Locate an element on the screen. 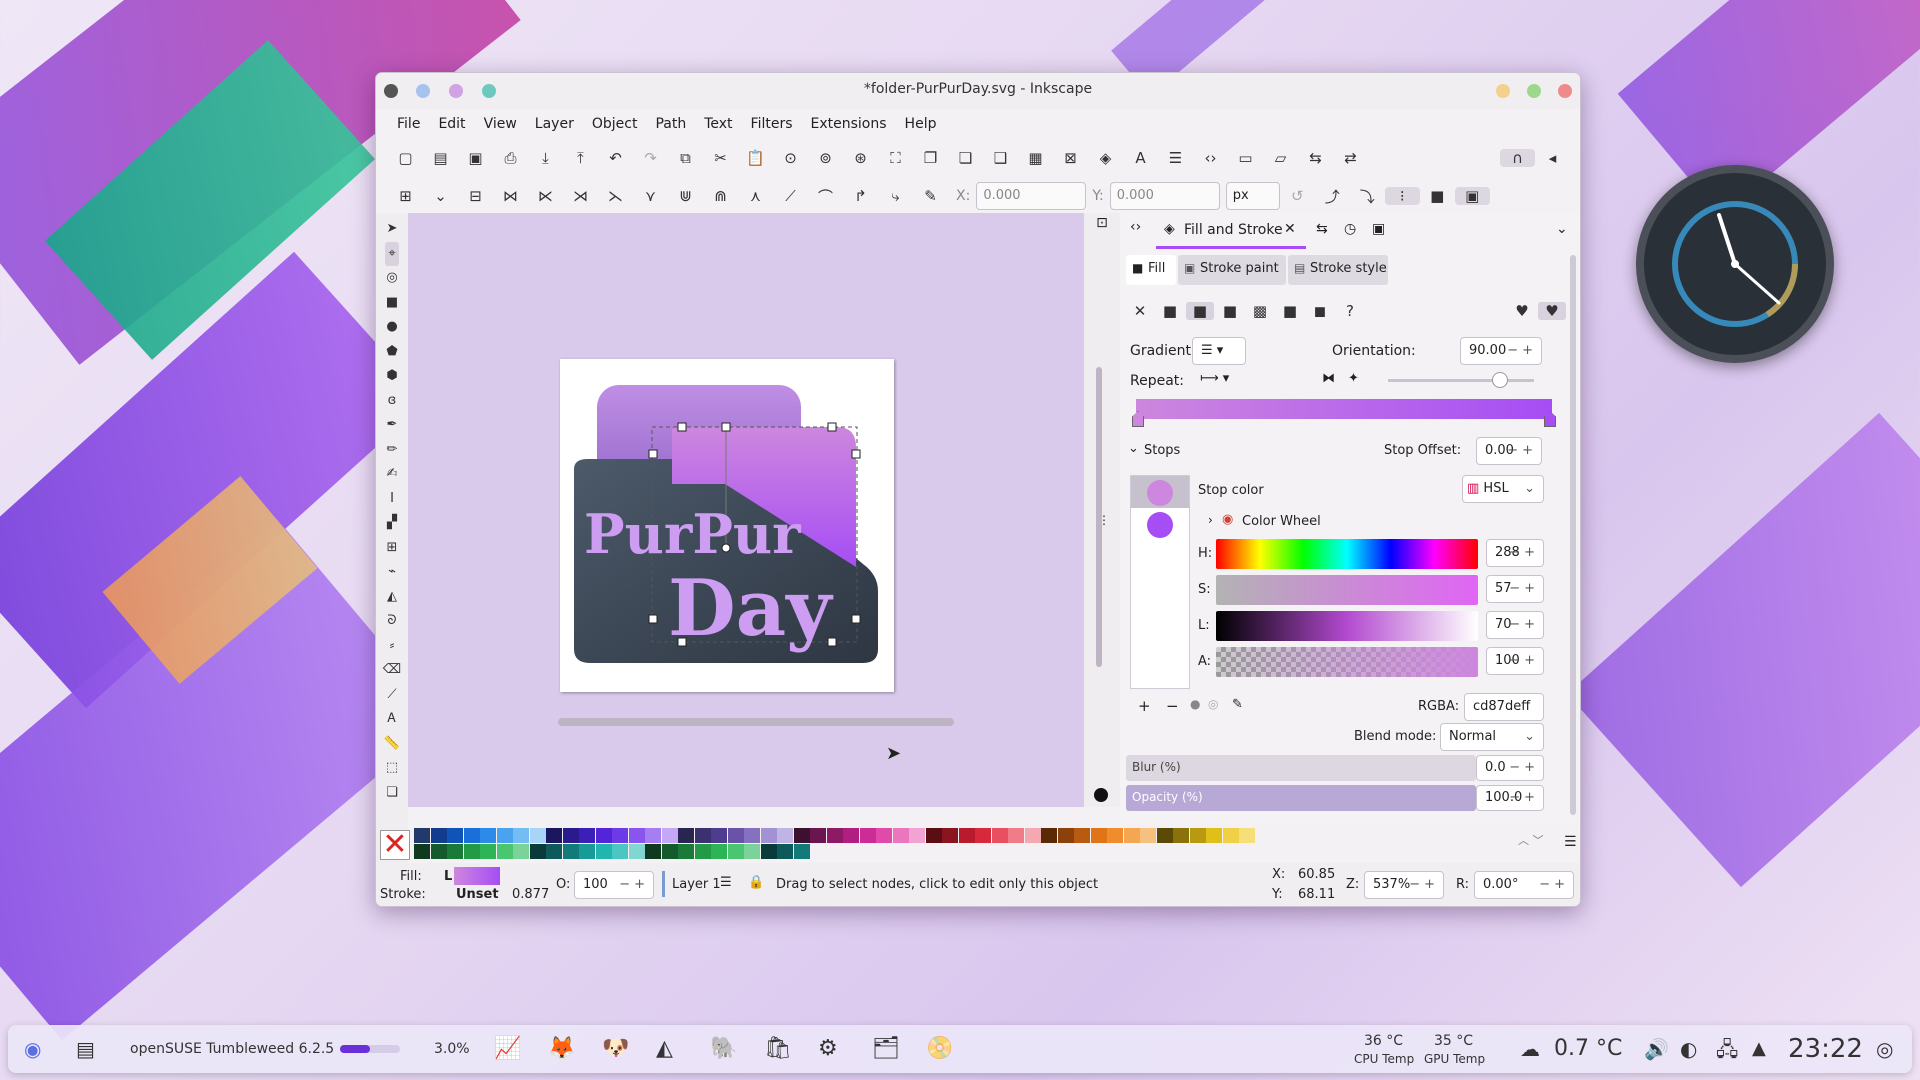  mesh-gradient-icon: ▩ is located at coordinates (1260, 311).